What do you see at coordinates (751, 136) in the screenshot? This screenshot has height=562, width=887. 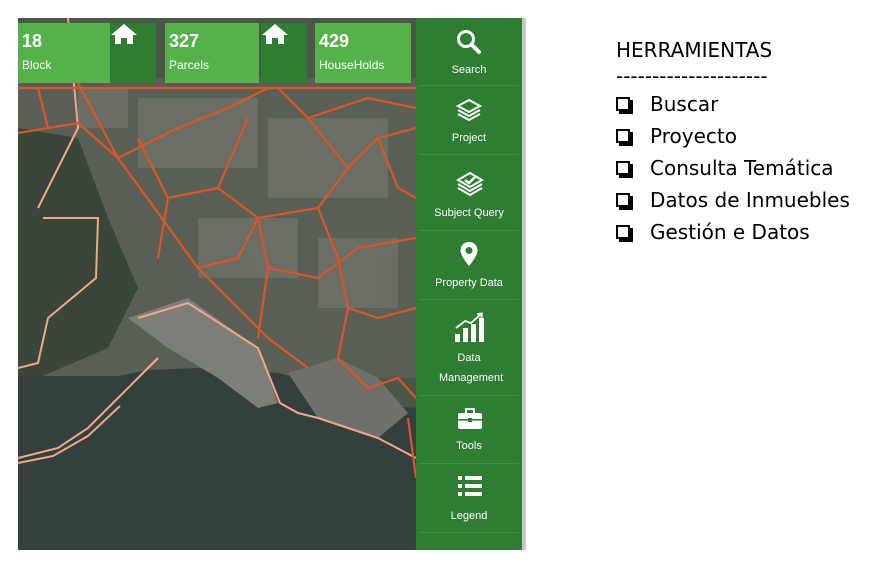 I see `list-item: Proyecto` at bounding box center [751, 136].